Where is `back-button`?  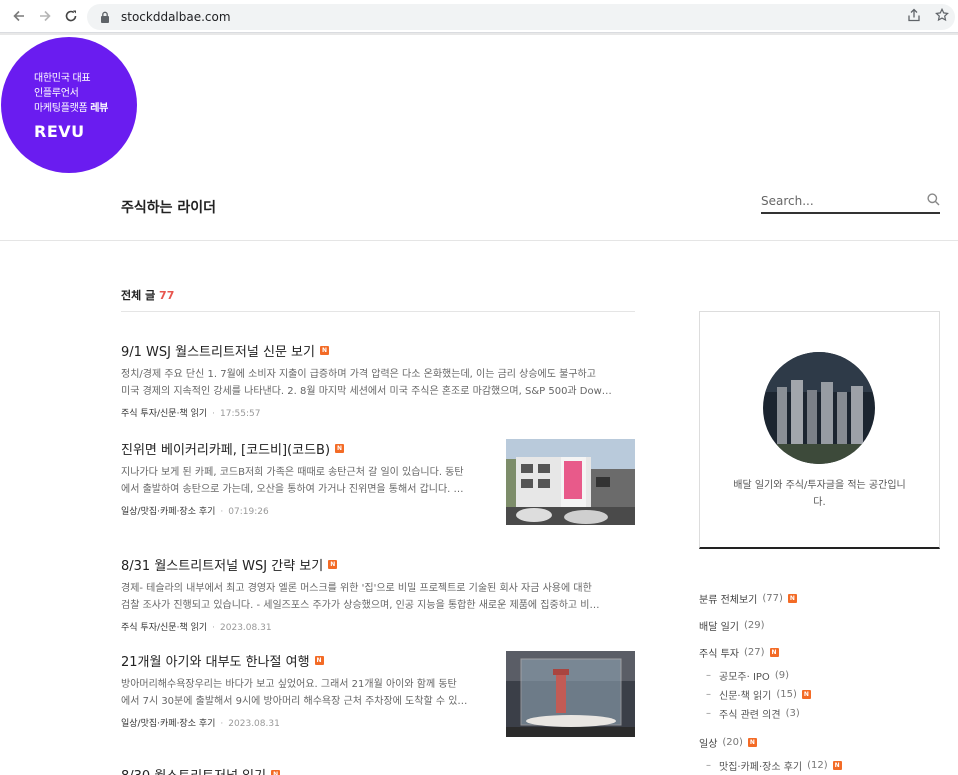
back-button is located at coordinates (19, 16).